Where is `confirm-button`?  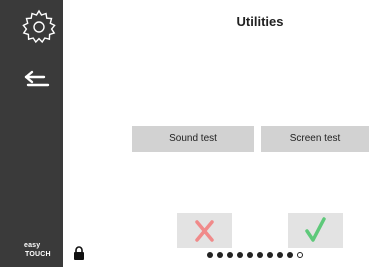
confirm-button is located at coordinates (315, 230).